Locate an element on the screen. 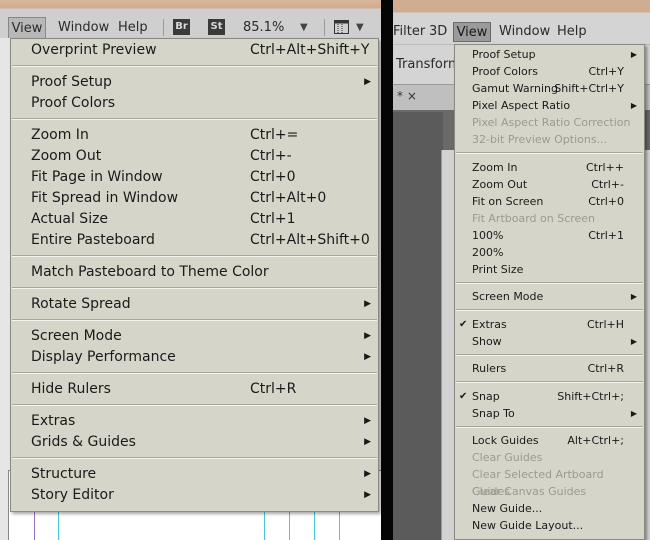 The height and width of the screenshot is (540, 650). menu-3d: 3D is located at coordinates (438, 32).